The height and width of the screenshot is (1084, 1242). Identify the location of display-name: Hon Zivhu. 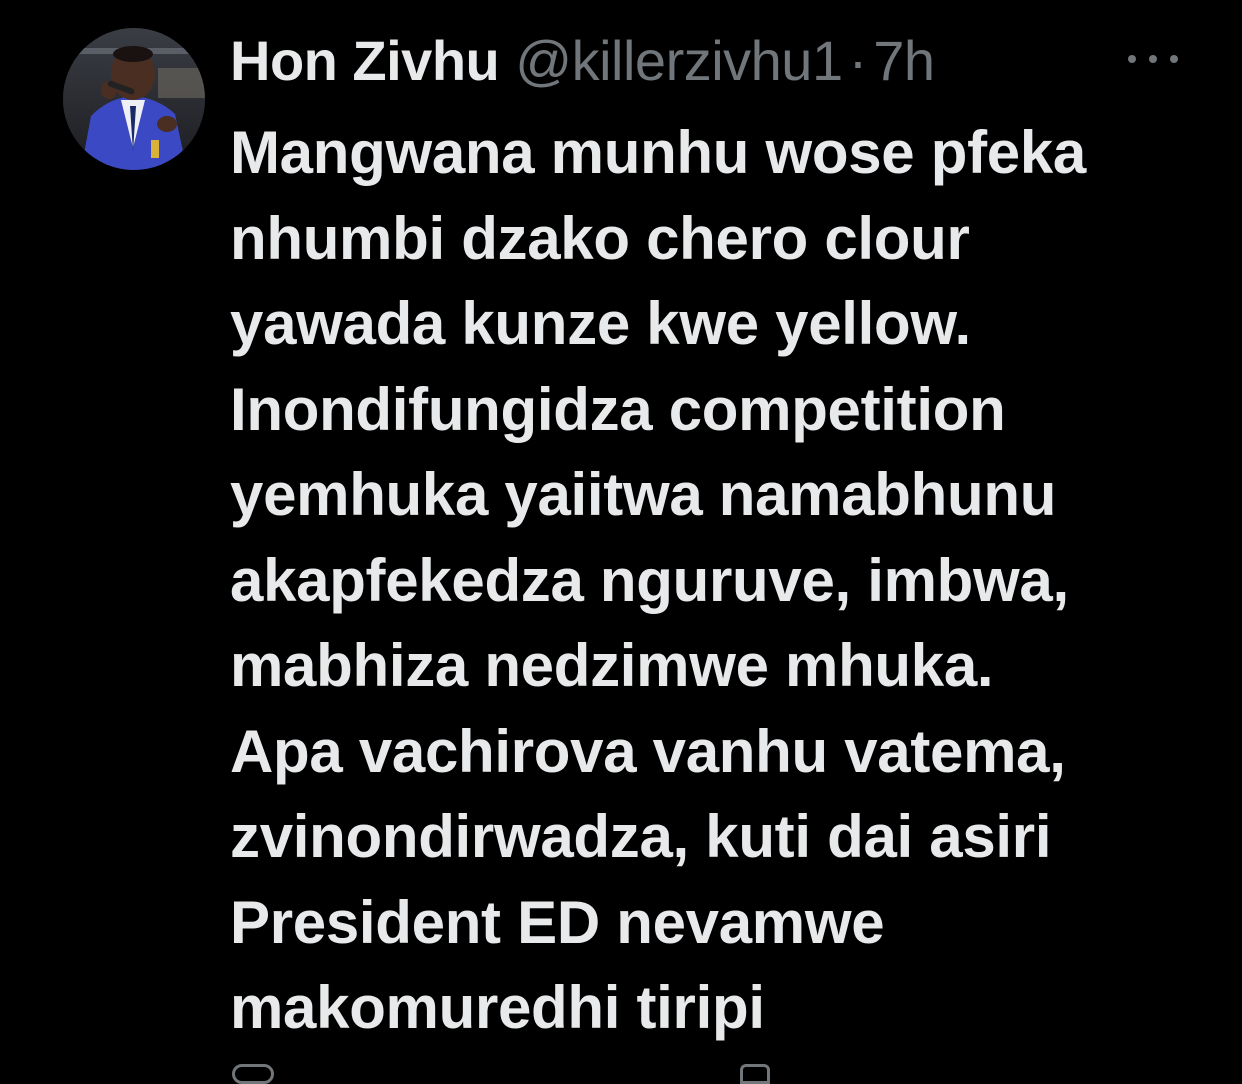
(365, 61).